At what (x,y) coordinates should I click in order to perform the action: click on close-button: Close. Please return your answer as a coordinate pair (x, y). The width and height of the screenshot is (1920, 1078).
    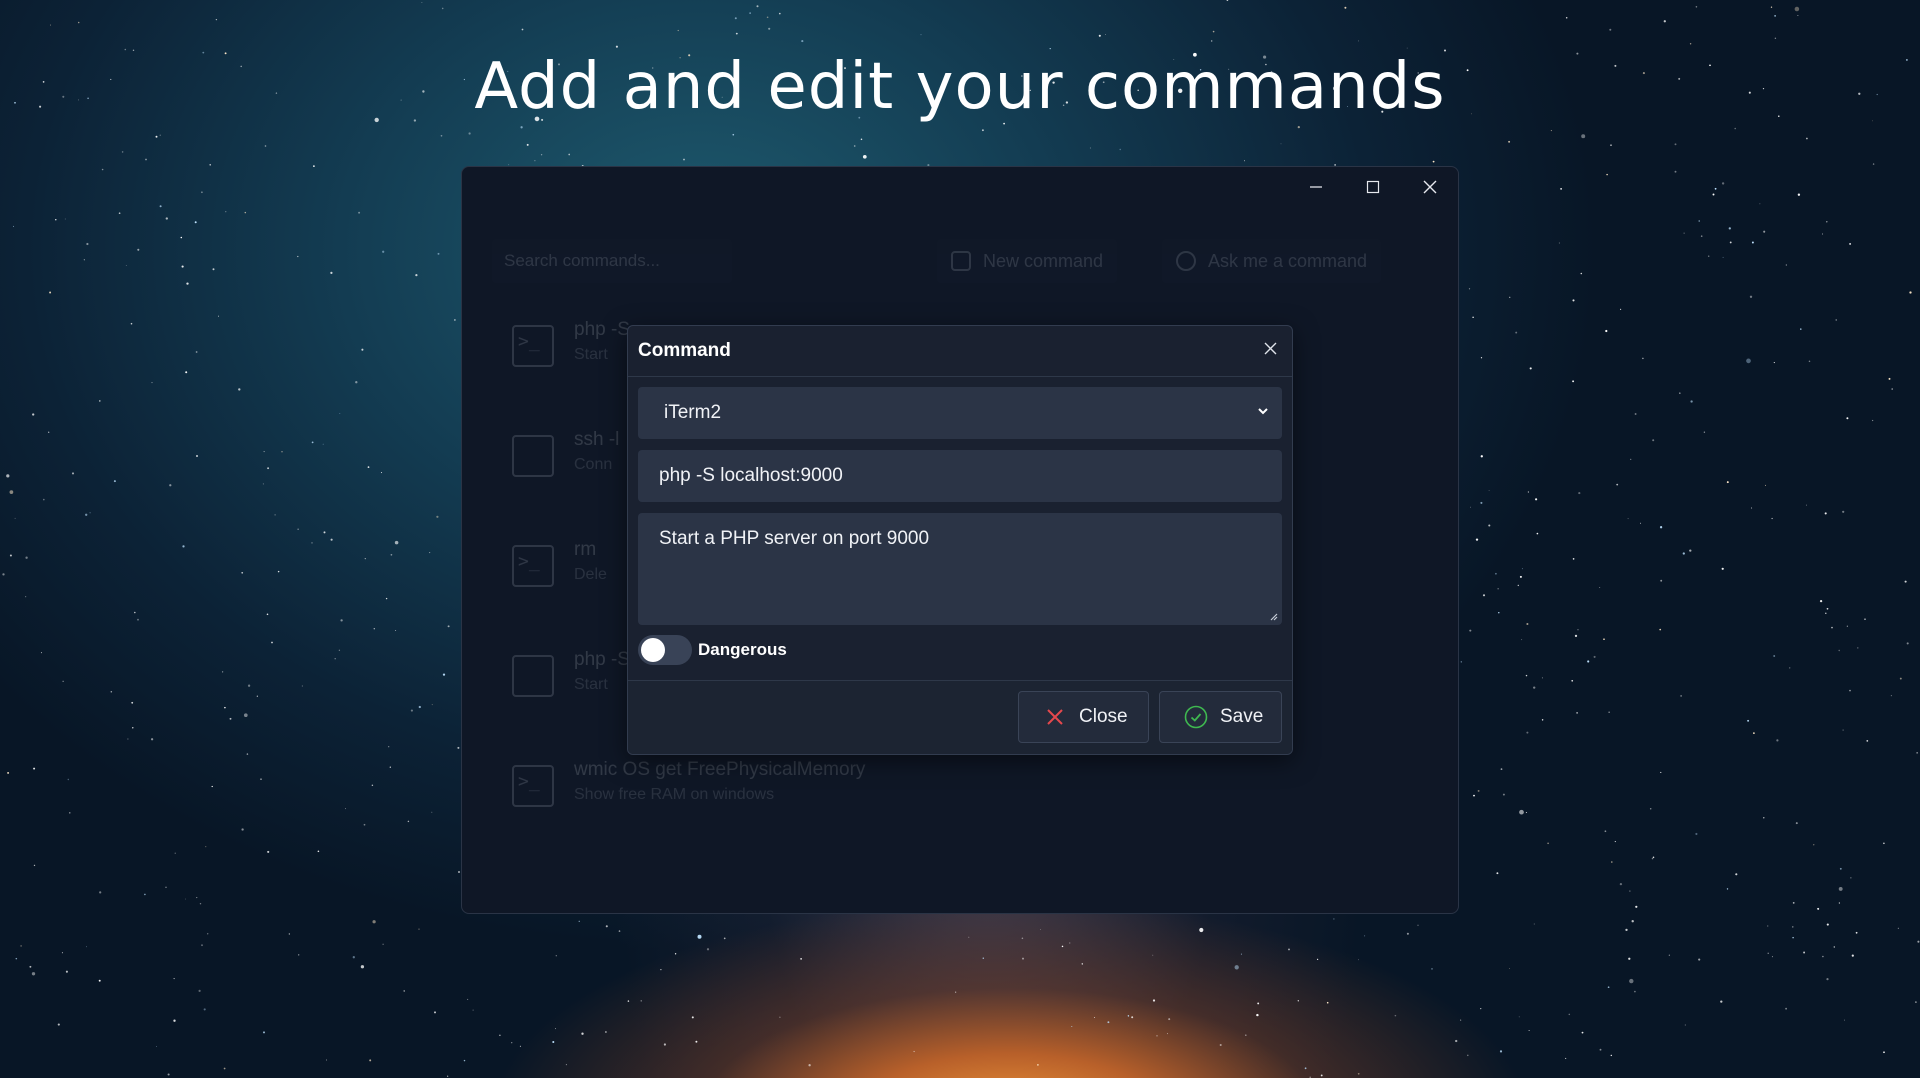
    Looking at the image, I should click on (1083, 717).